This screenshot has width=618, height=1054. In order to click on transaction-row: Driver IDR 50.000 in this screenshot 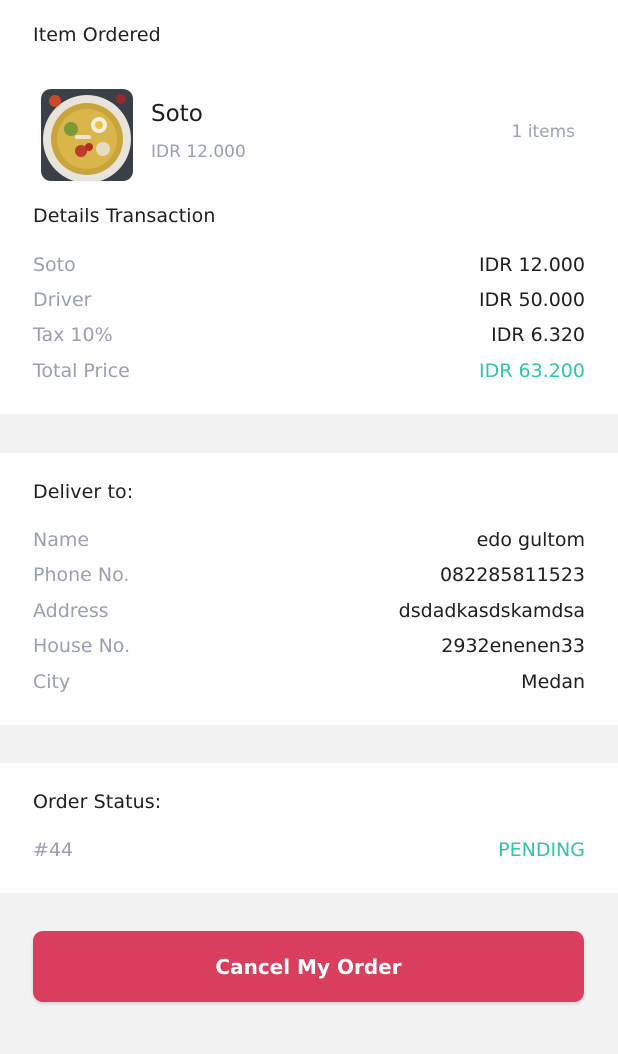, I will do `click(309, 300)`.